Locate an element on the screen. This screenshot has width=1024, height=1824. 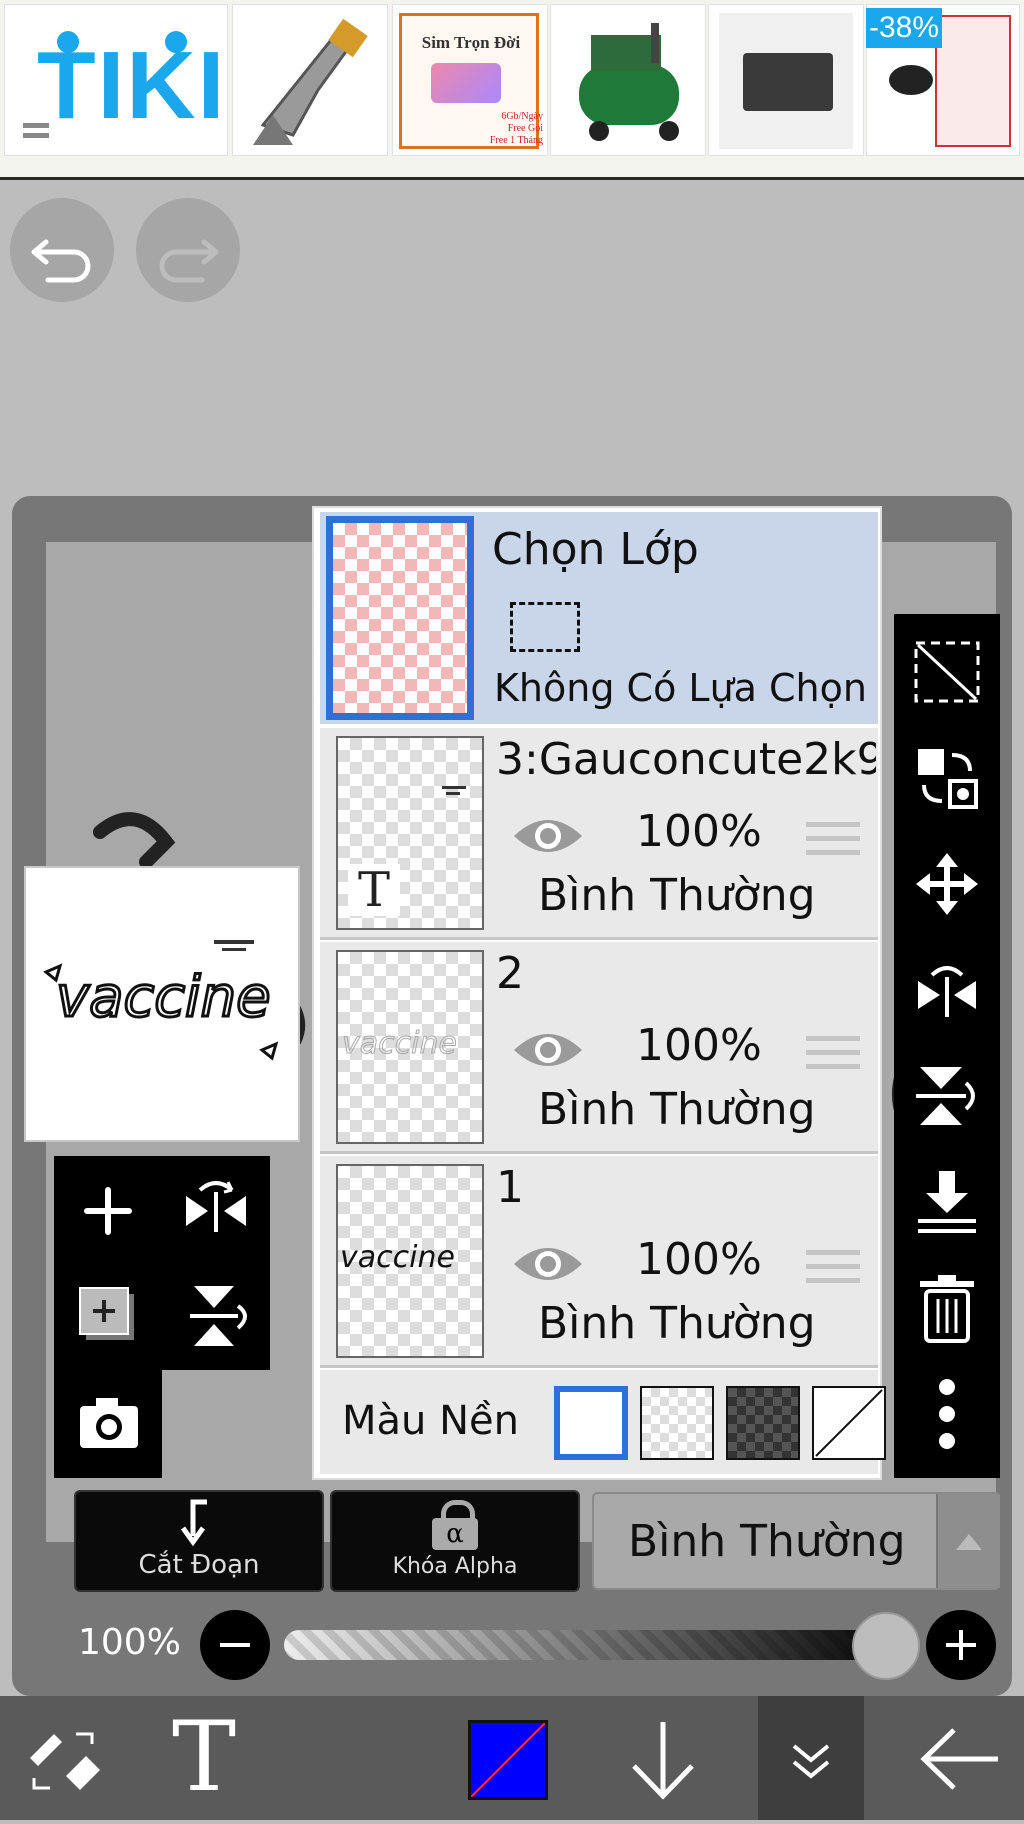
swap-icon is located at coordinates (948, 779).